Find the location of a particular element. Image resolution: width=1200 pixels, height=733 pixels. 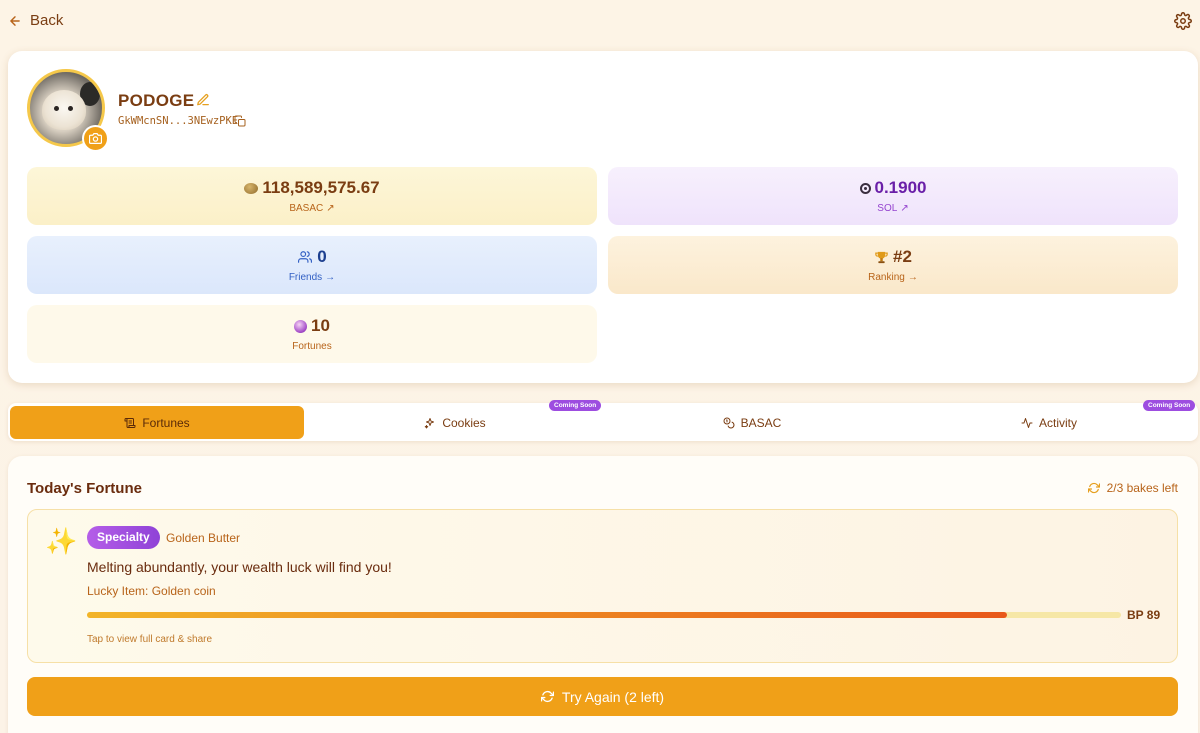

crystal-ball-icon is located at coordinates (301, 326).